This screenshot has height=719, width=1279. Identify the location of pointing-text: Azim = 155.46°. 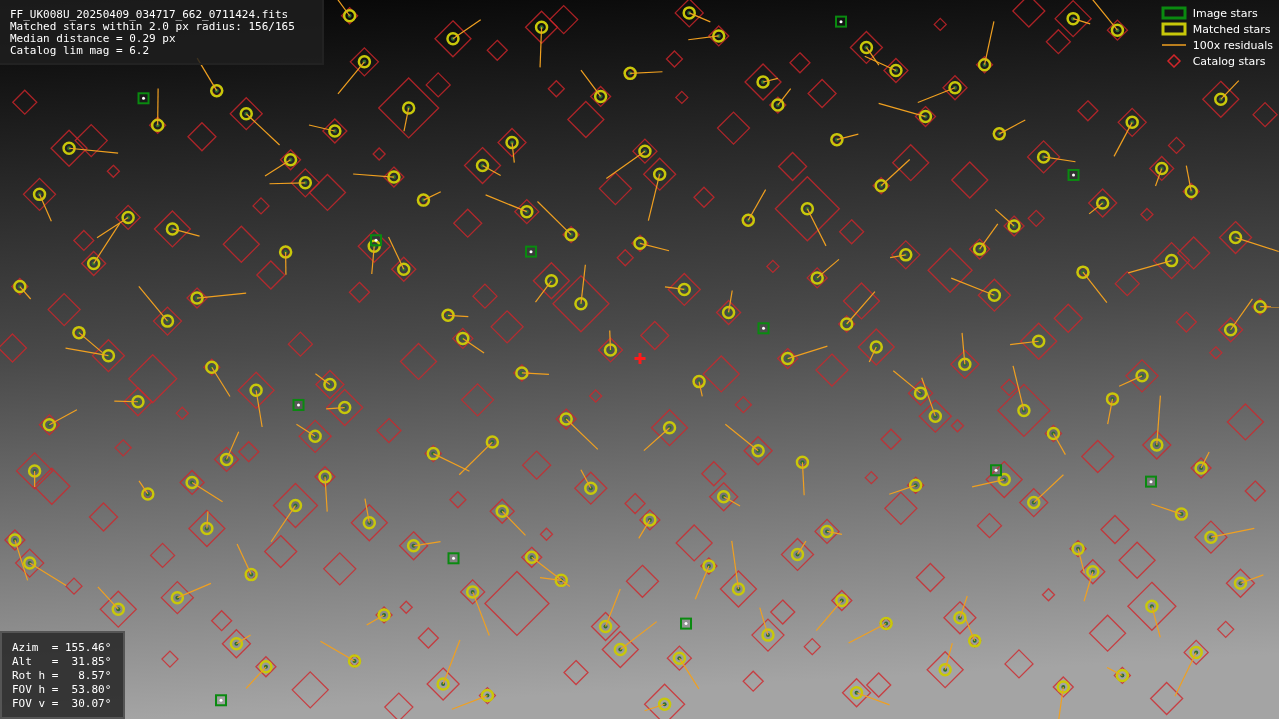
(62, 648).